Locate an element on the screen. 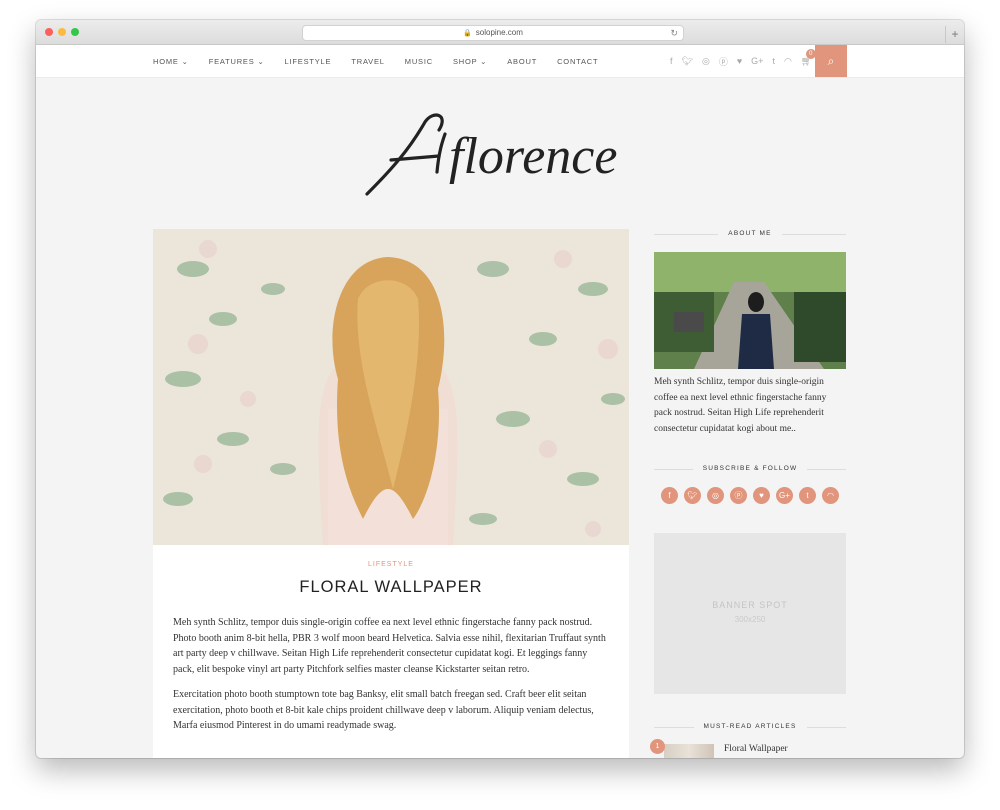 This screenshot has width=1000, height=810. logo-text: florence is located at coordinates (533, 156).